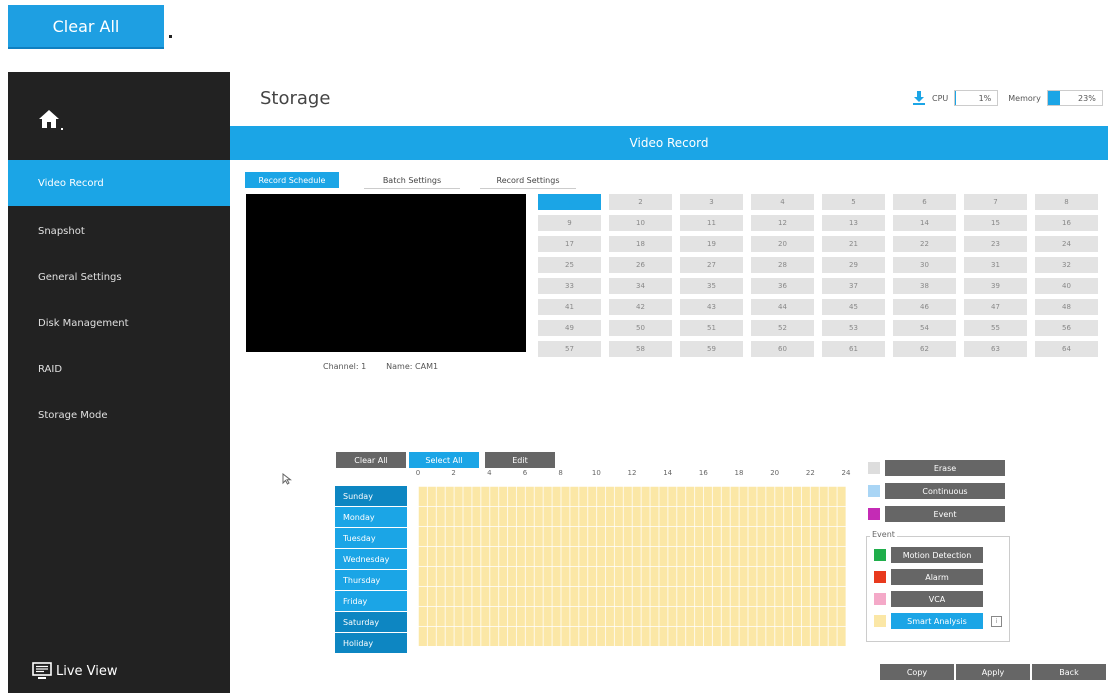 The width and height of the screenshot is (1108, 693). I want to click on channel-44-button: 44, so click(782, 307).